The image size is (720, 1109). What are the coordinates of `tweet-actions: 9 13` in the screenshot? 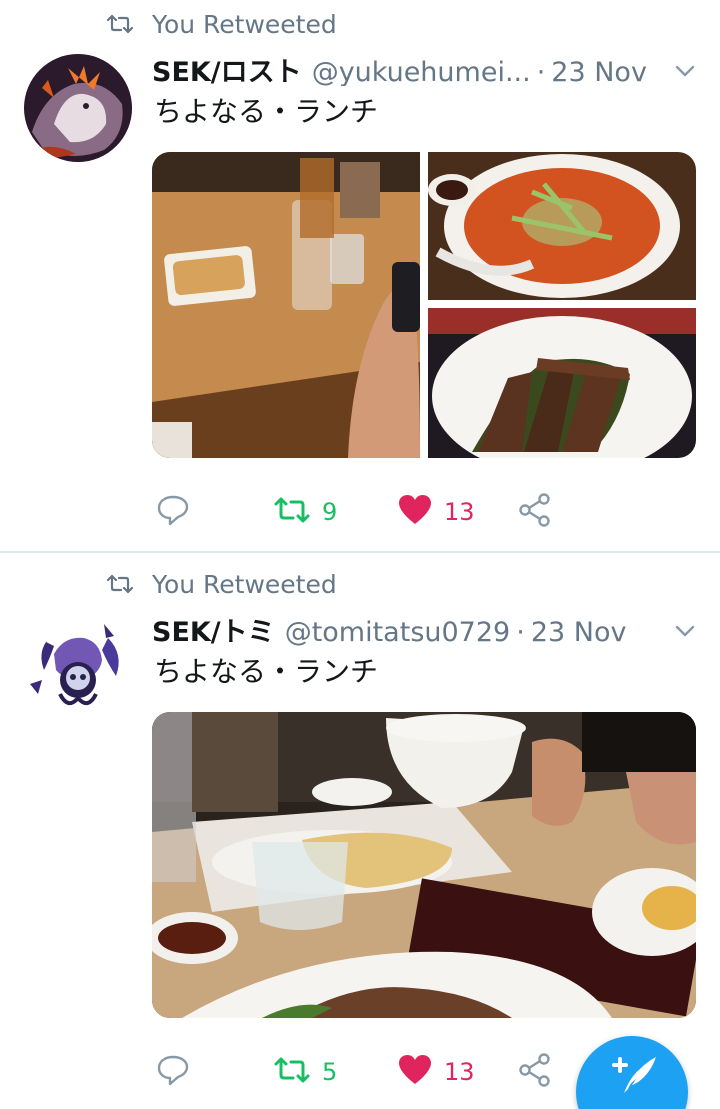 It's located at (362, 512).